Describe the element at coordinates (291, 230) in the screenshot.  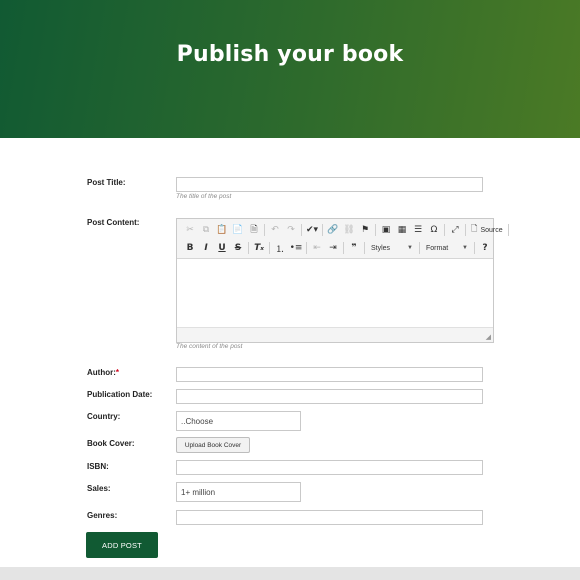
I see `redo-icon: ↷` at that location.